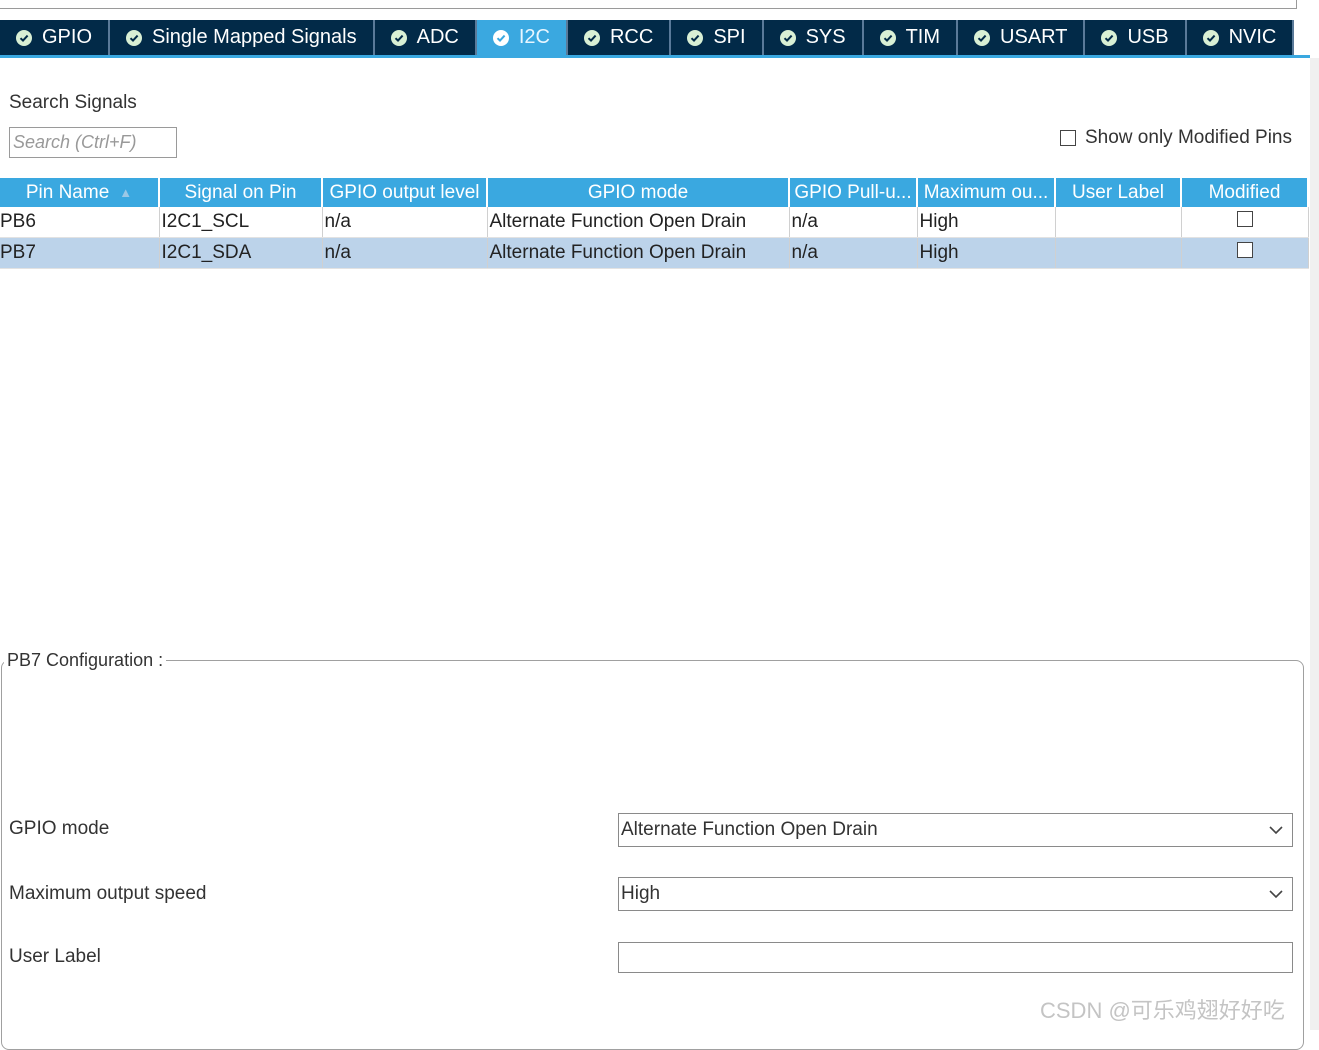 Image resolution: width=1319 pixels, height=1050 pixels. I want to click on tab-label: NVIC, so click(1252, 37).